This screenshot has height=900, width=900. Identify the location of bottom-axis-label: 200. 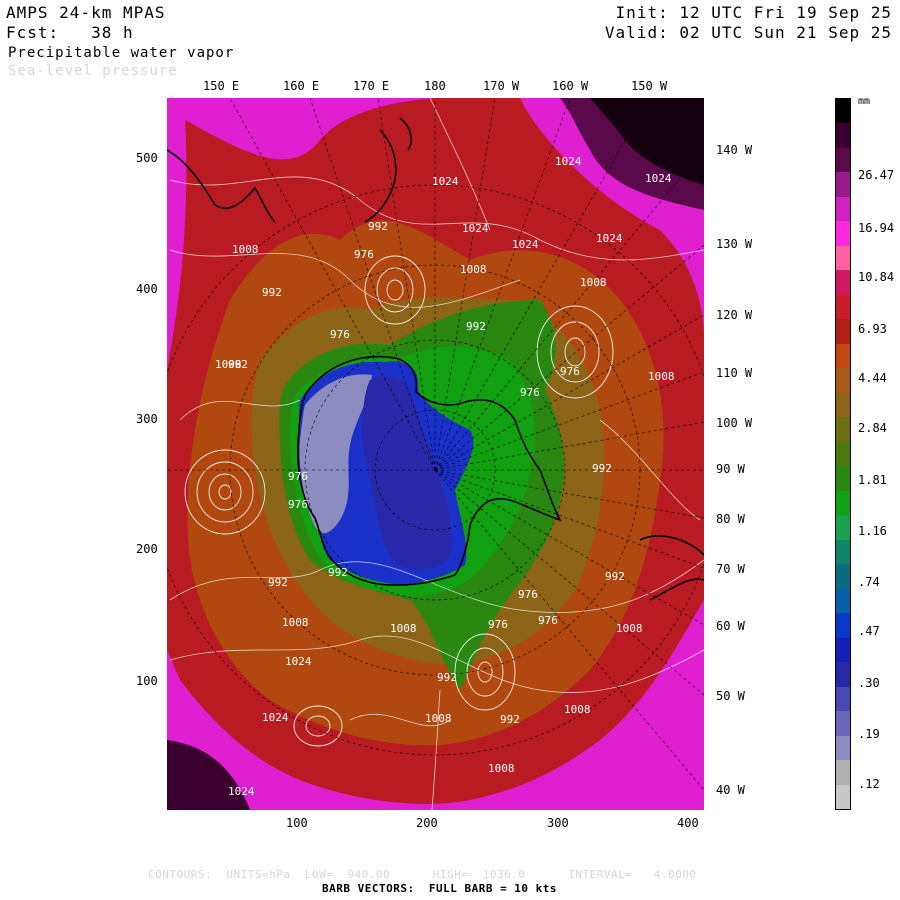
(427, 823).